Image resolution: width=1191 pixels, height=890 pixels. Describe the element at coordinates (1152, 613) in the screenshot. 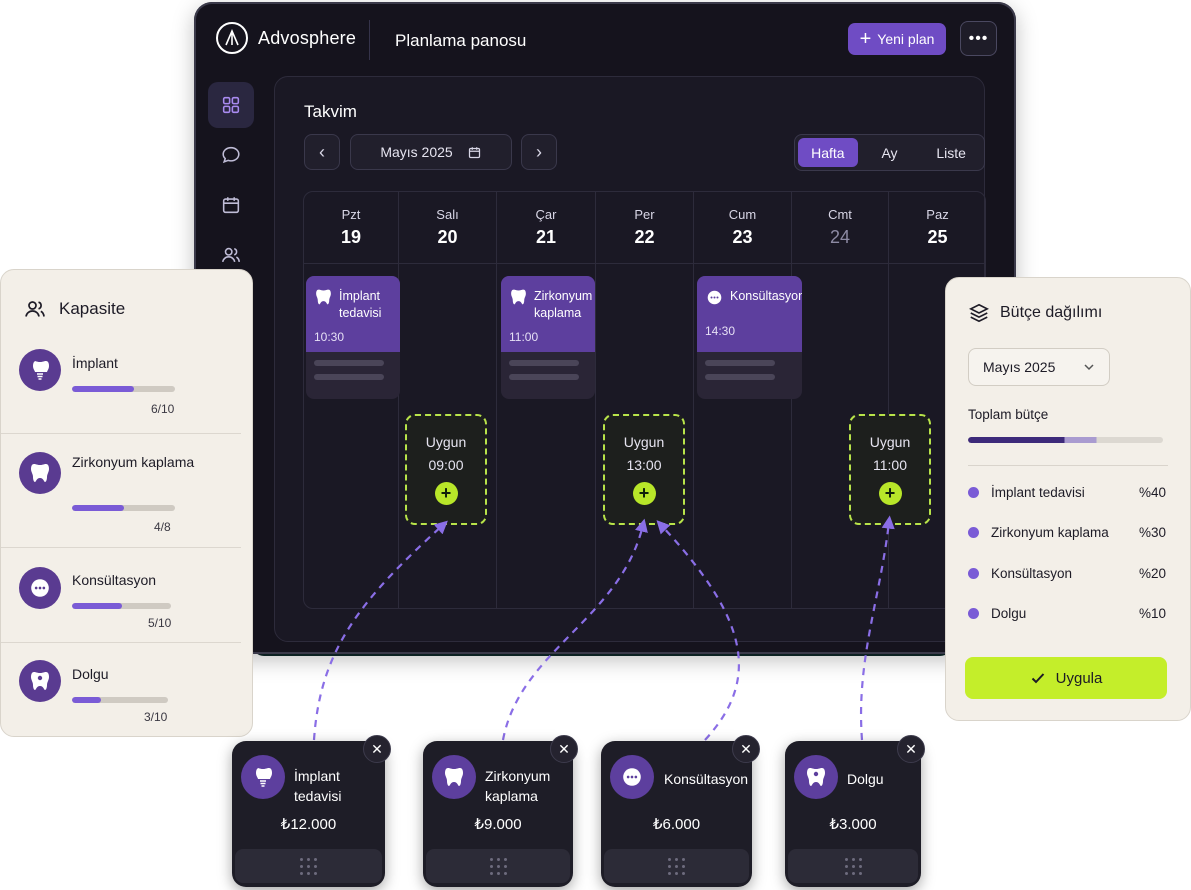

I see `budget-row-percent: %10` at that location.